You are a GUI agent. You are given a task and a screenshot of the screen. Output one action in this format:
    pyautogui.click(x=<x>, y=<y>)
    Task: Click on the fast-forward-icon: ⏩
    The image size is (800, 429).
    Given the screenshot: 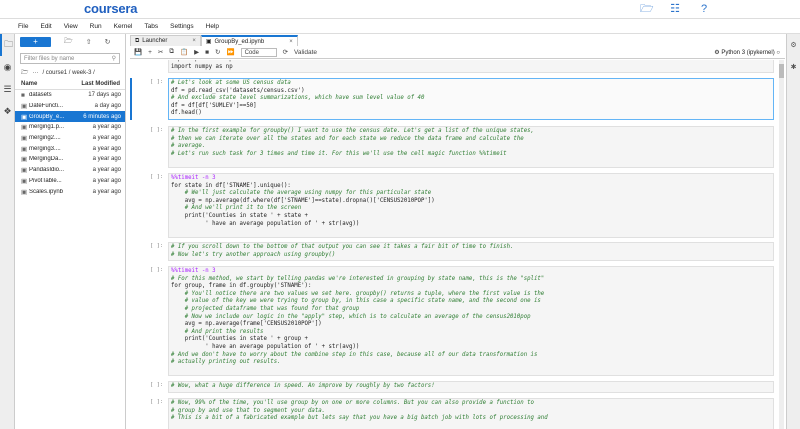 What is the action you would take?
    pyautogui.click(x=230, y=52)
    